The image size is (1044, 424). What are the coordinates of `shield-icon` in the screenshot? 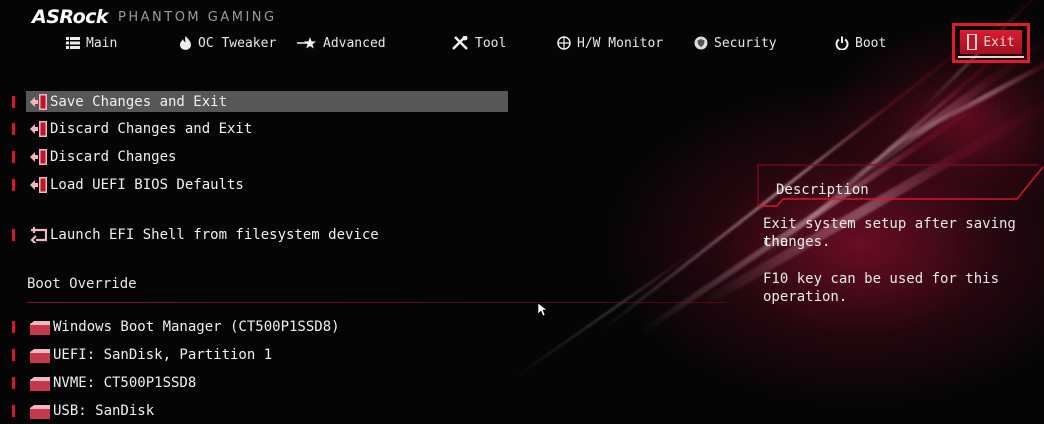 It's located at (701, 43).